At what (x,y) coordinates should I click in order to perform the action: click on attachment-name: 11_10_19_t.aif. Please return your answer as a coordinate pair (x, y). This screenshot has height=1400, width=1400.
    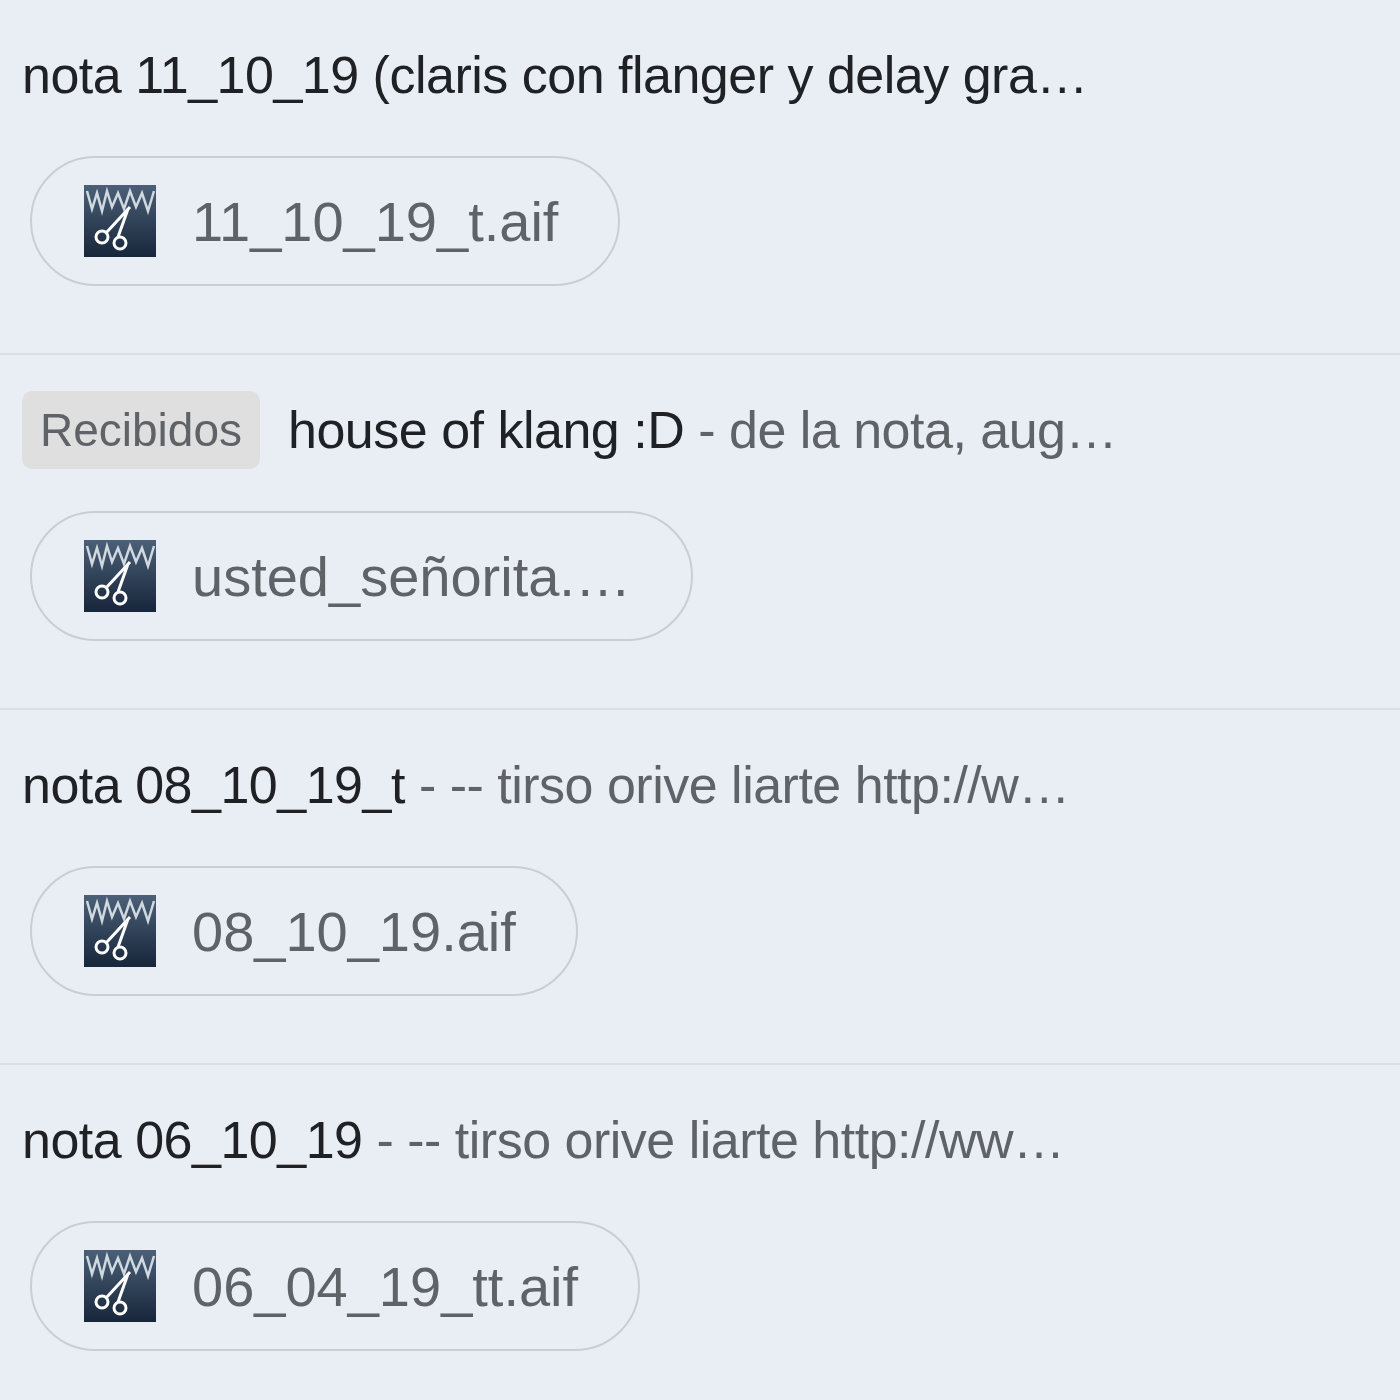
    Looking at the image, I should click on (375, 221).